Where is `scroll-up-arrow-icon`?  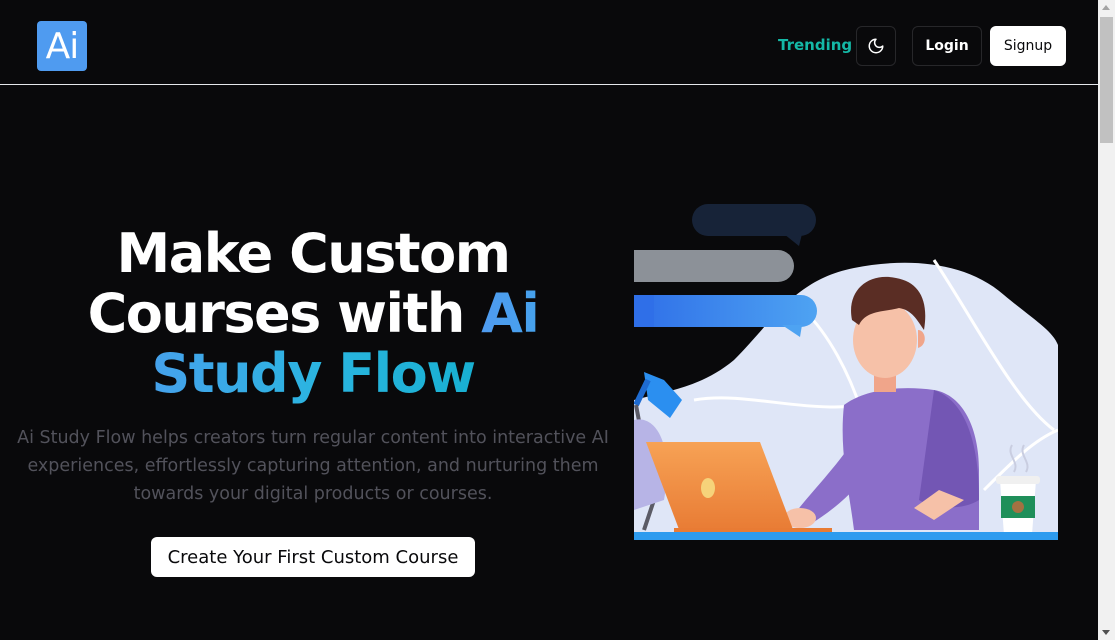
scroll-up-arrow-icon is located at coordinates (1106, 7).